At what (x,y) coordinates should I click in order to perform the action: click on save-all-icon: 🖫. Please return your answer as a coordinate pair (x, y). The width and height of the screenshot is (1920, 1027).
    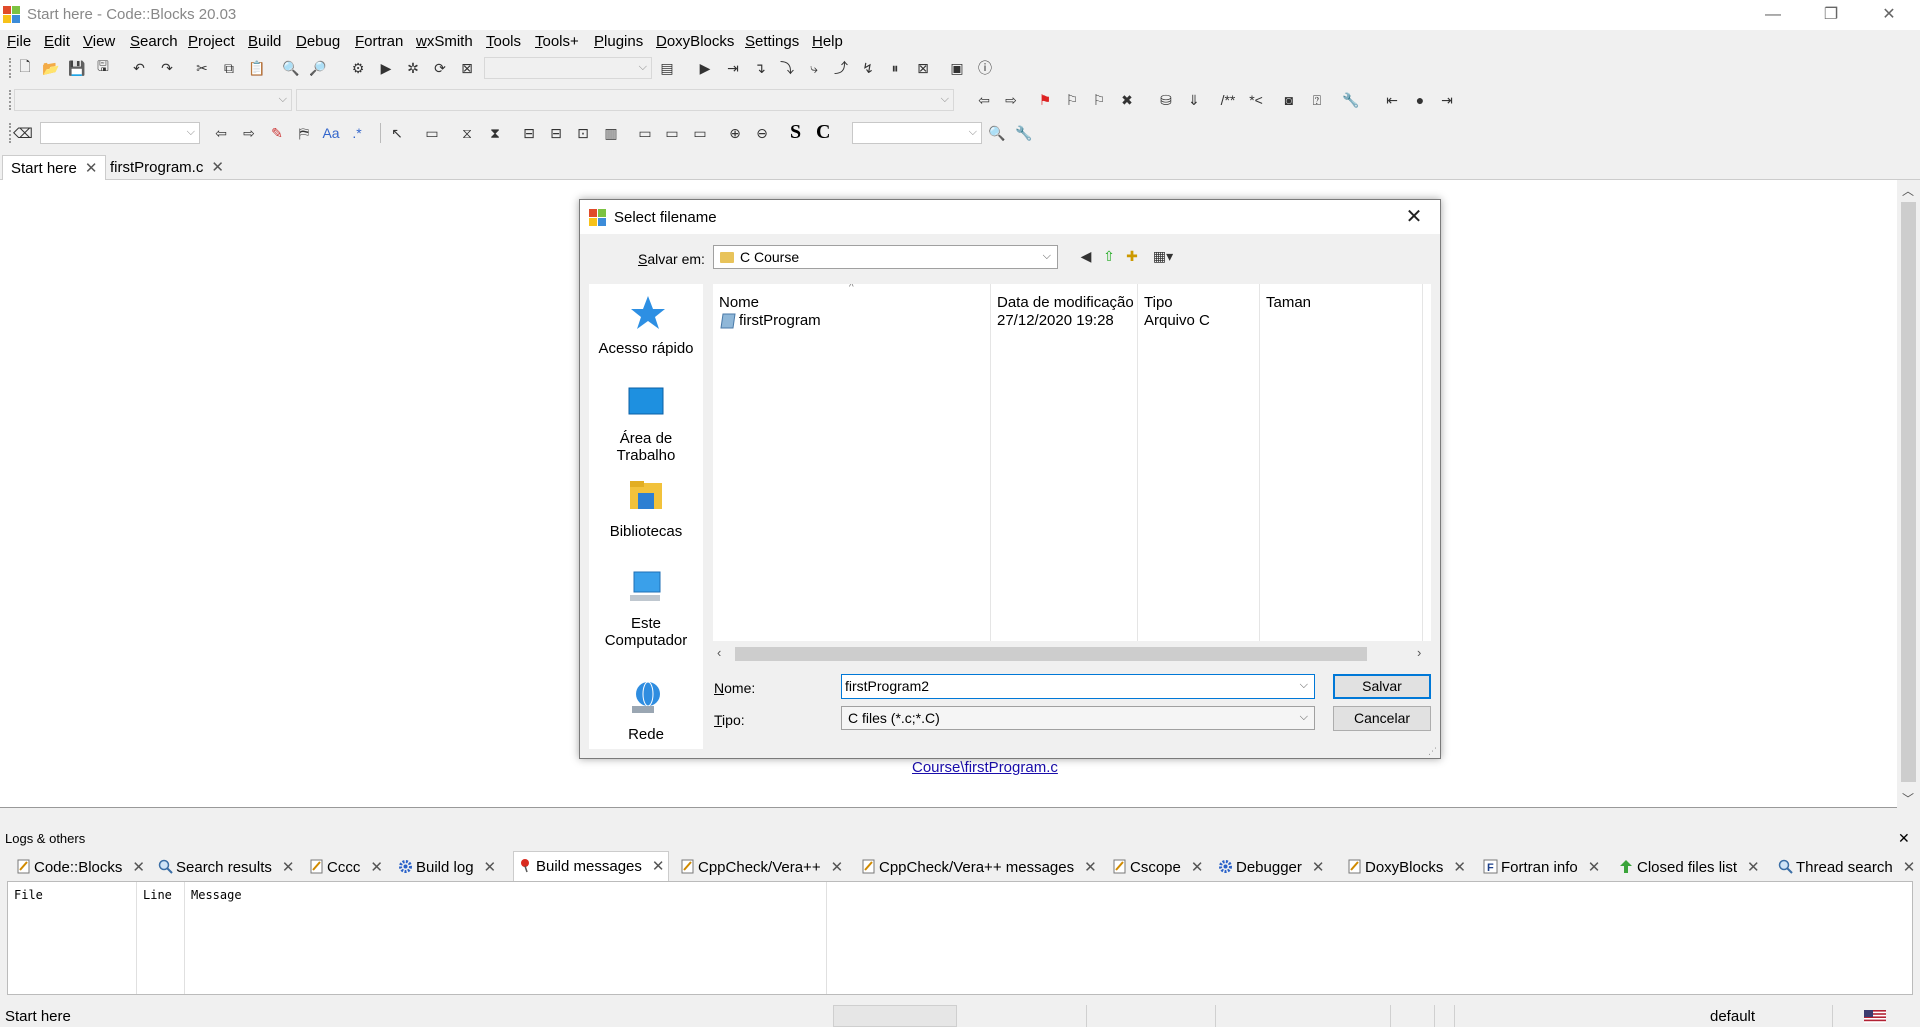
    Looking at the image, I should click on (103, 68).